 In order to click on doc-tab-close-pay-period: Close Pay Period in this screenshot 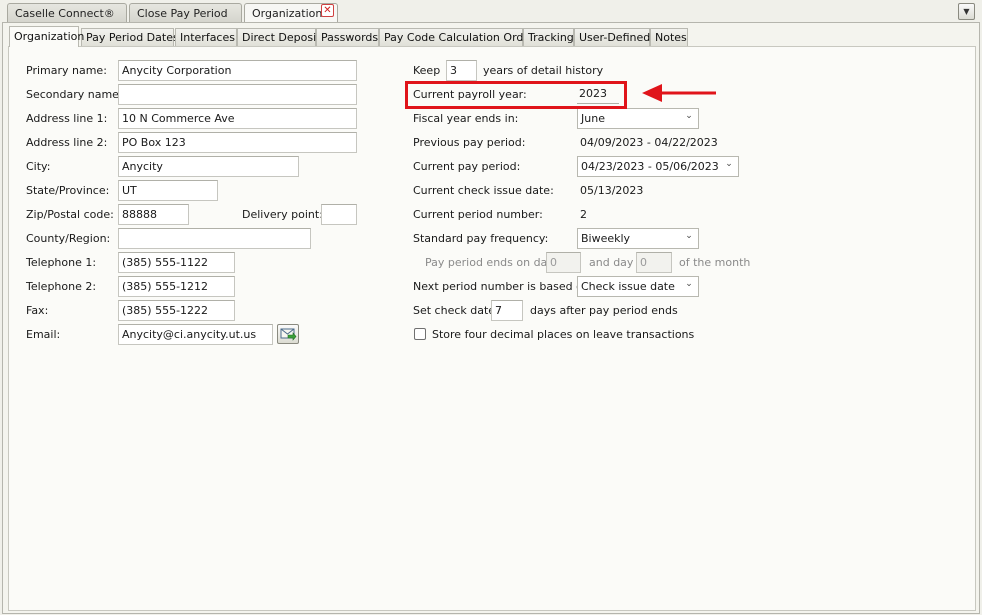, I will do `click(185, 13)`.